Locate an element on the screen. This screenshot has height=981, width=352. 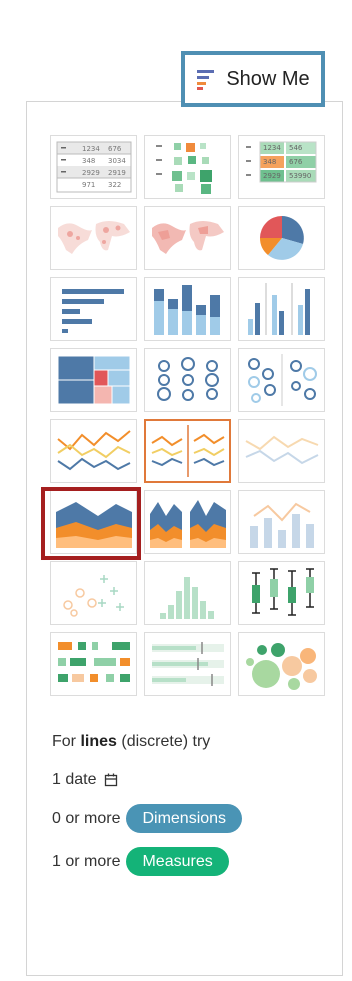
text-table-value: 2919 is located at coordinates (117, 173).